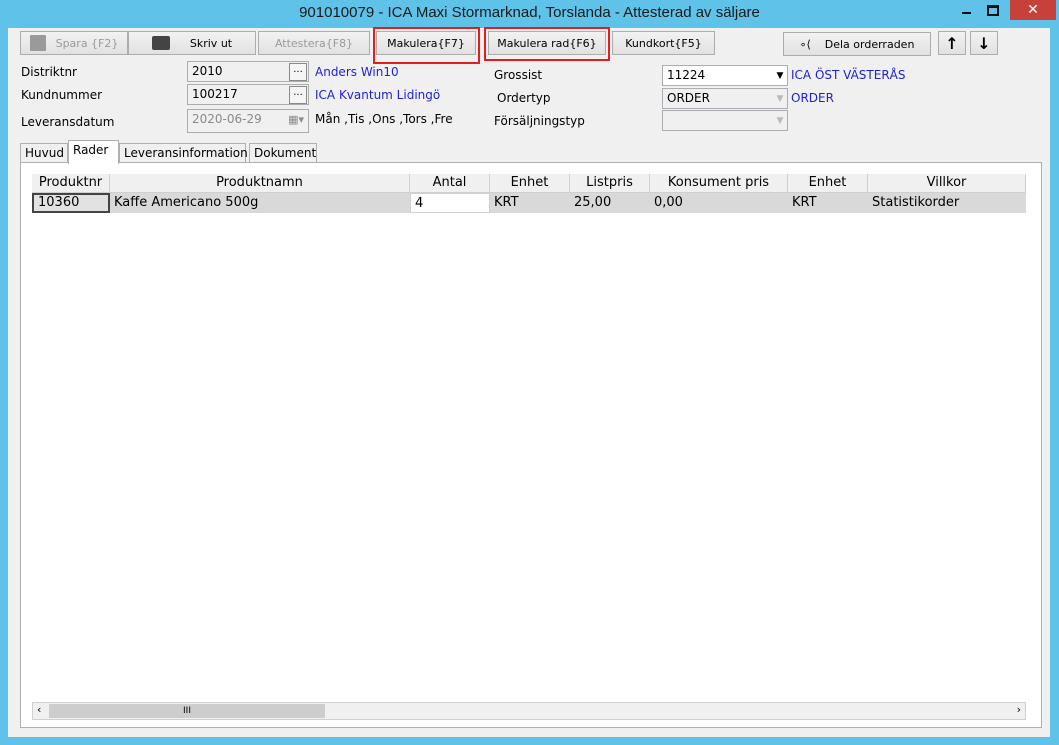 This screenshot has height=745, width=1059. Describe the element at coordinates (805, 44) in the screenshot. I see `split-icon: ∘⟨` at that location.